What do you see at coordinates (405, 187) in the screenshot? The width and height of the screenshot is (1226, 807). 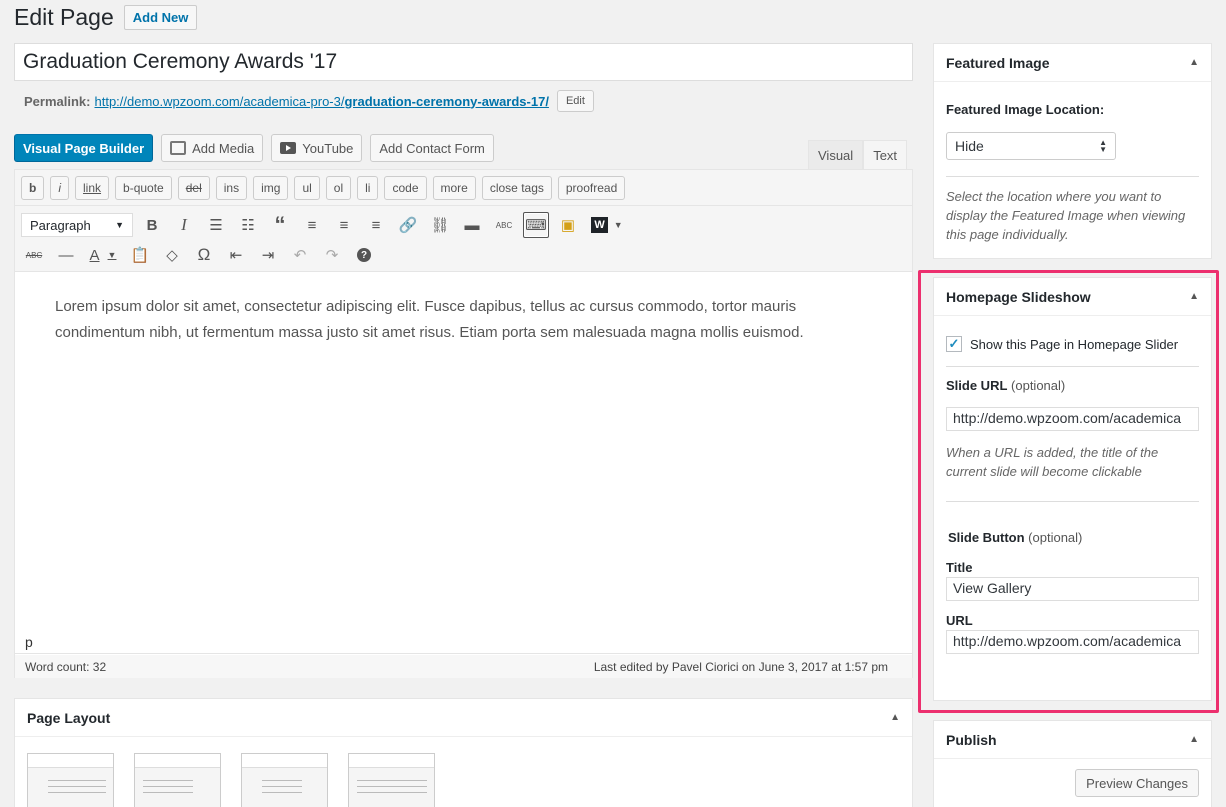 I see `qt-code: code` at bounding box center [405, 187].